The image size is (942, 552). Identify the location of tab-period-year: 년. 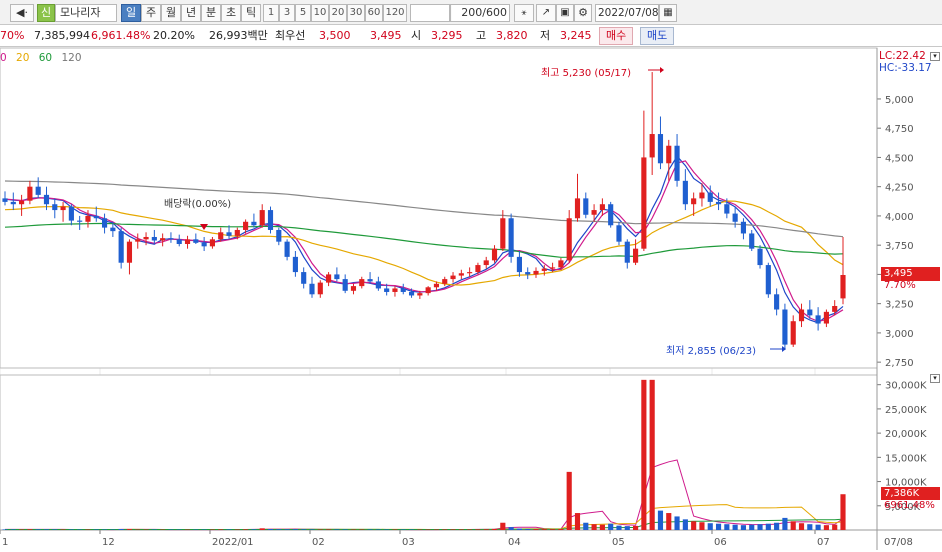
(191, 13).